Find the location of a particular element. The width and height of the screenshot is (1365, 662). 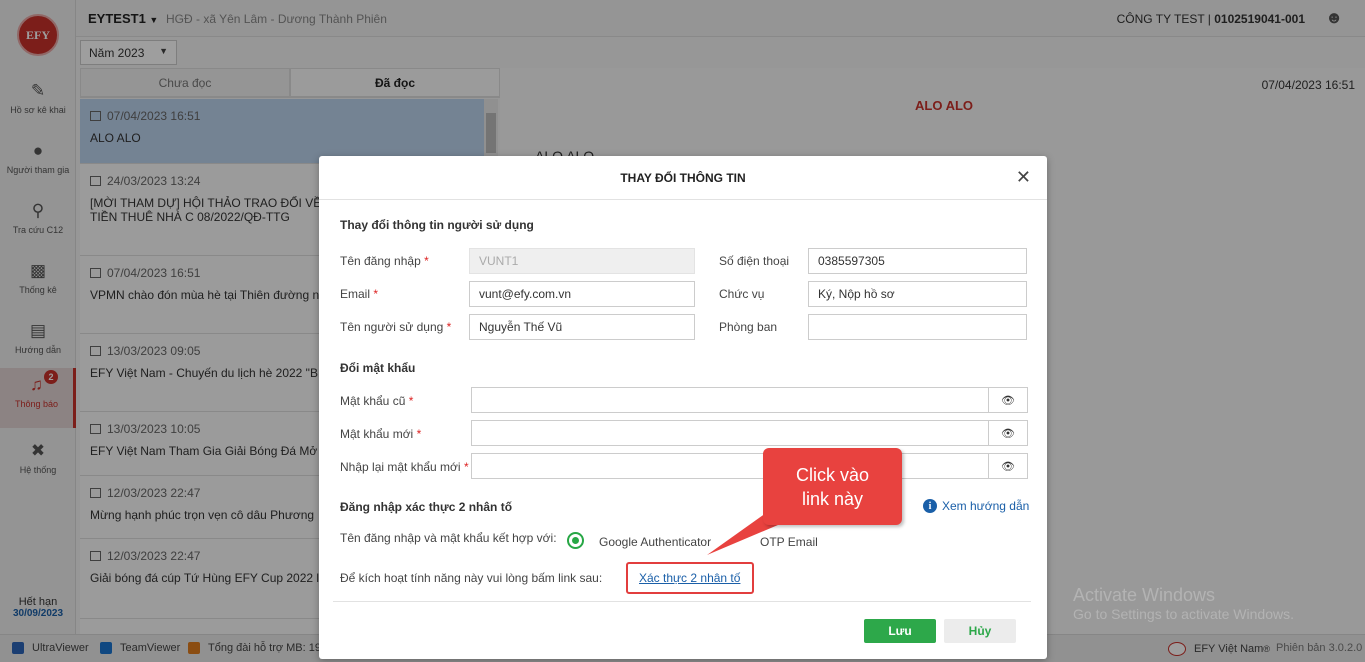

radio-dot is located at coordinates (575, 540).